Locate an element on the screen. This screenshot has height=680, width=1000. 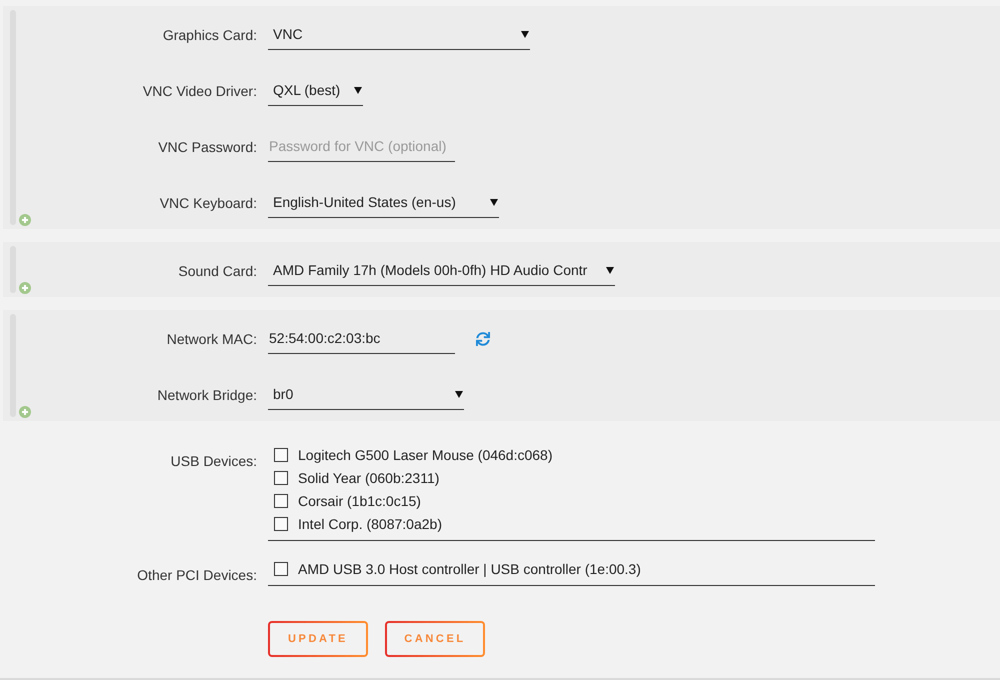
field-label: Graphics Card: is located at coordinates (209, 34).